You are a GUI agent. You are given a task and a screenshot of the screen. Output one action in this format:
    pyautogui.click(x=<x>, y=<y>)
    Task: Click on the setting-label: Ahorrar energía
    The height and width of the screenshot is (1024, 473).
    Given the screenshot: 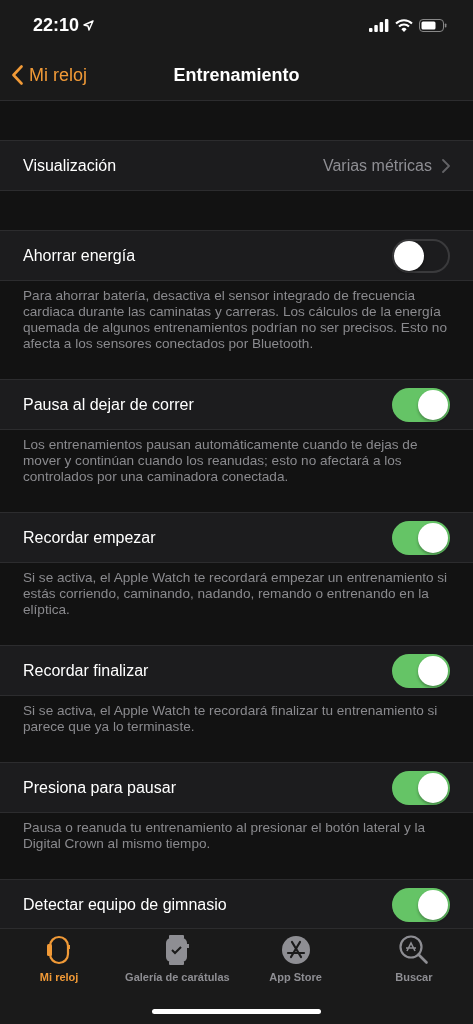 What is the action you would take?
    pyautogui.click(x=79, y=255)
    